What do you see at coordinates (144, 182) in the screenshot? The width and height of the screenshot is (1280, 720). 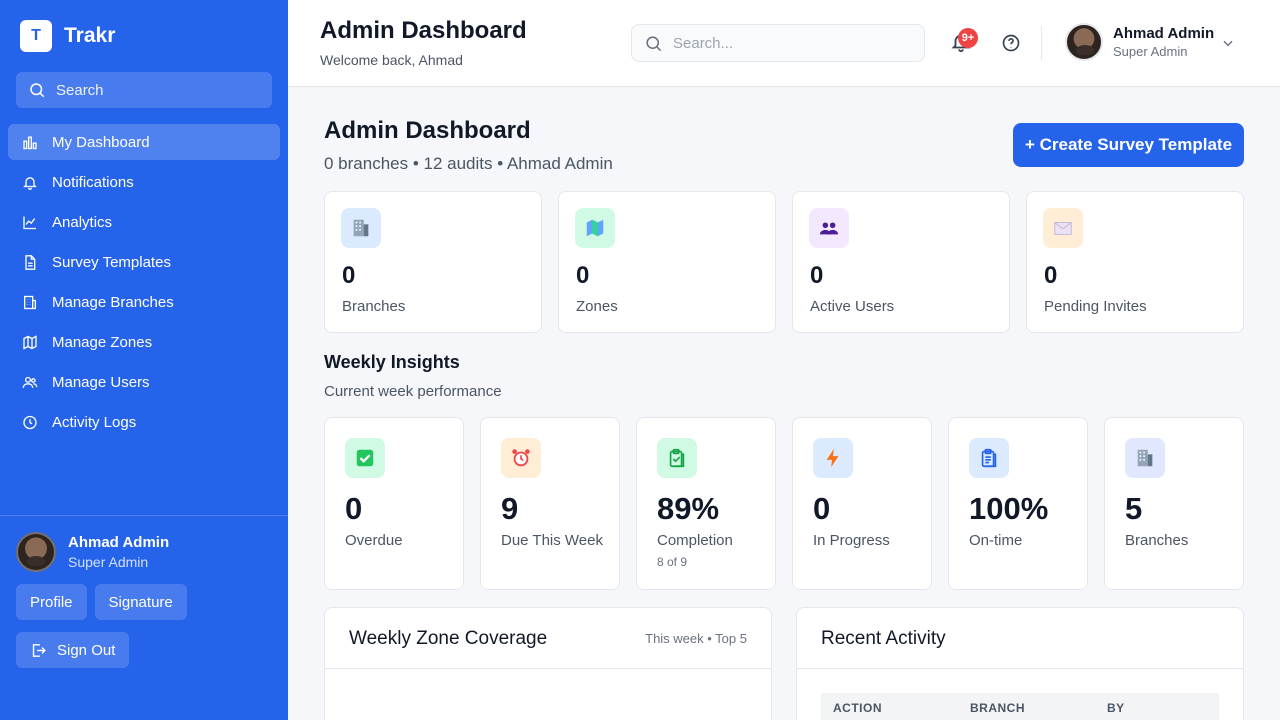 I see `sidebar-item-notifications: Notifications` at bounding box center [144, 182].